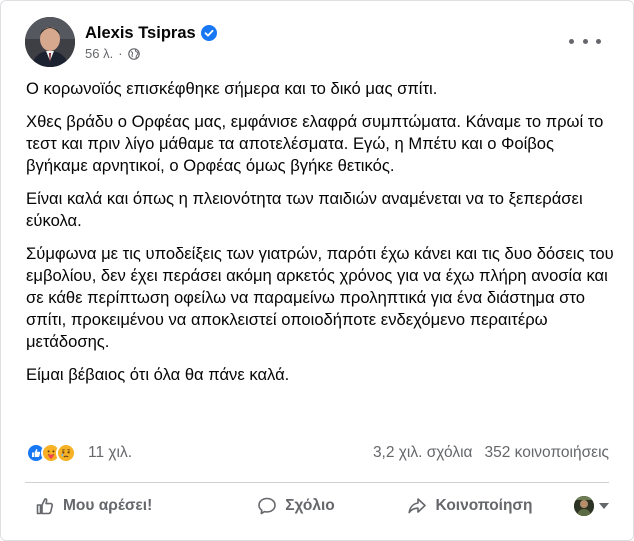 The width and height of the screenshot is (634, 541). What do you see at coordinates (99, 53) in the screenshot?
I see `post-time: 56 λ.` at bounding box center [99, 53].